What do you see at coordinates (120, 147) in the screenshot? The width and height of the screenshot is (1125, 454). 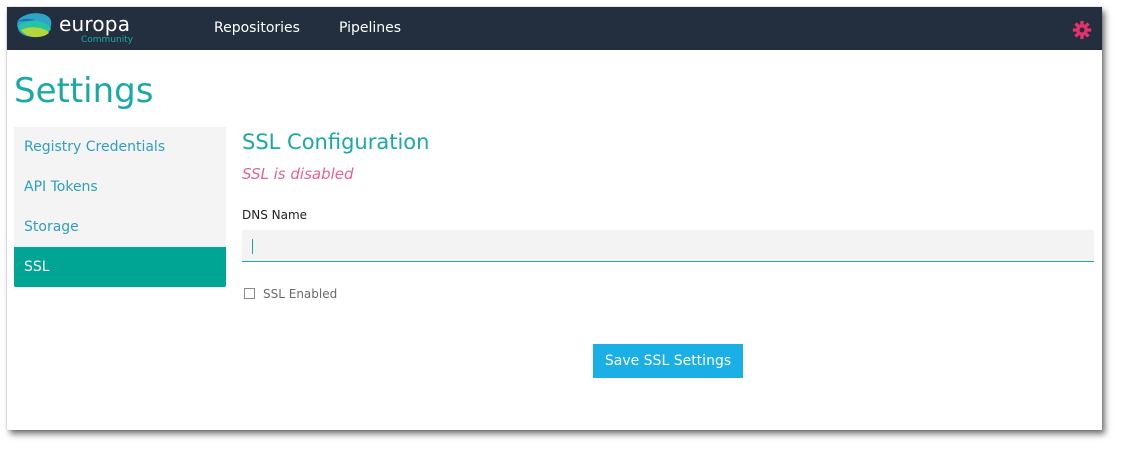 I see `sidebar-item-registry-credentials: Registry Credentials` at bounding box center [120, 147].